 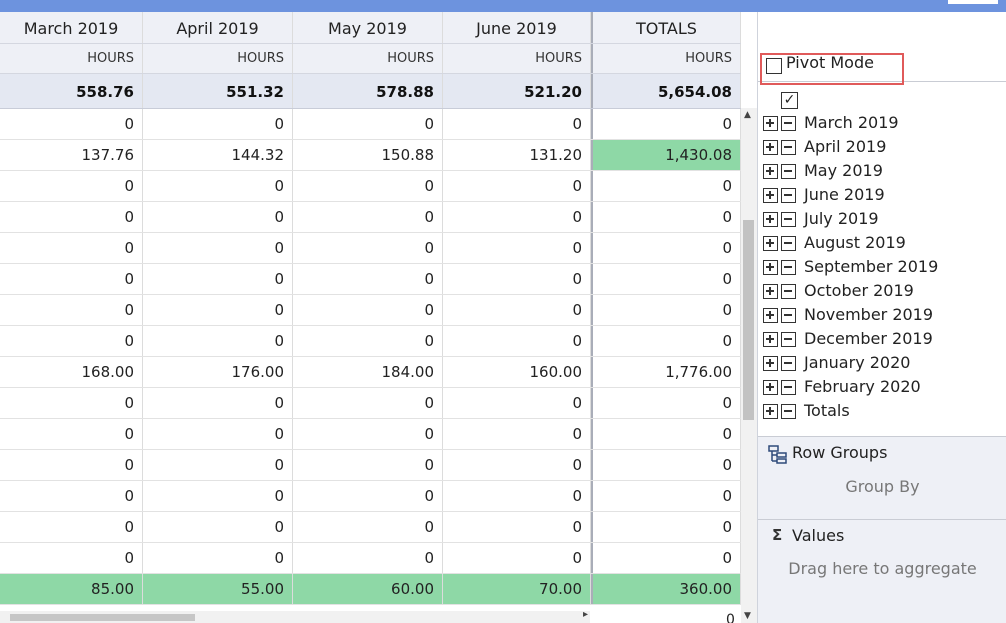 I want to click on horizontal-scroll-thumb, so click(x=102, y=617).